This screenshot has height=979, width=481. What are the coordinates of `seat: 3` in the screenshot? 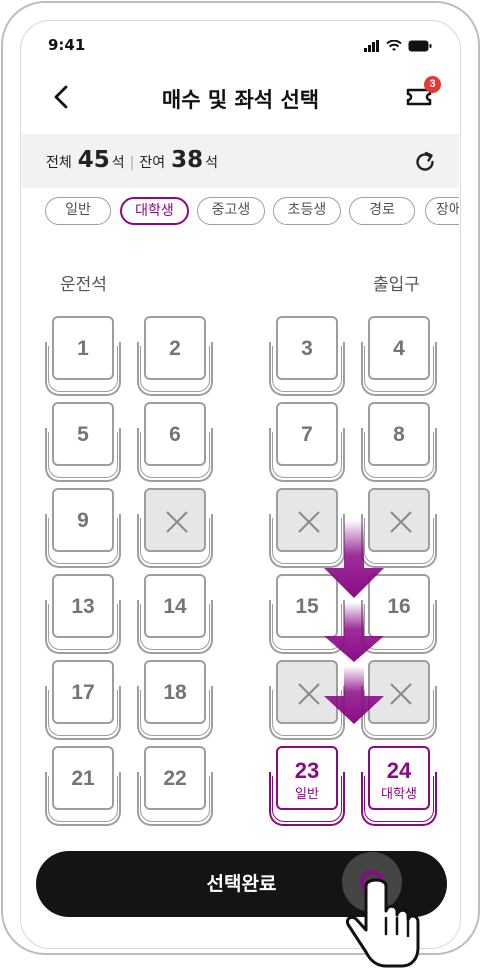 It's located at (307, 356).